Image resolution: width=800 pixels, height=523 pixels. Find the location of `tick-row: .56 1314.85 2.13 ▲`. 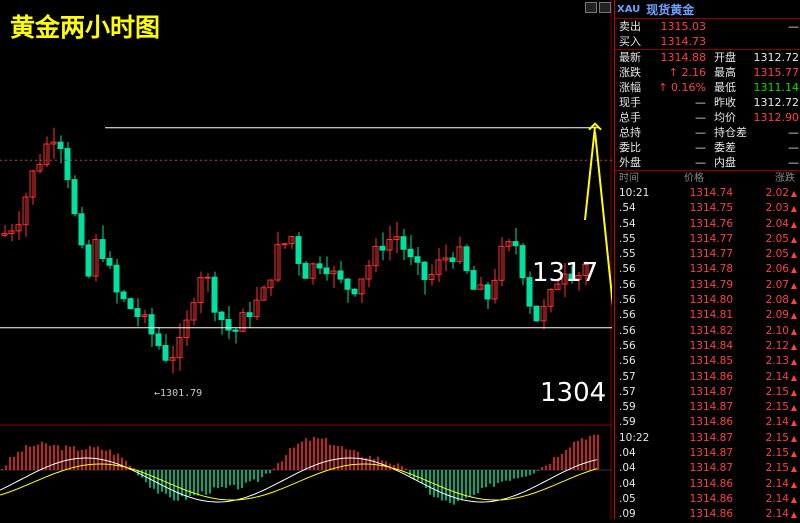

tick-row: .56 1314.85 2.13 ▲ is located at coordinates (707, 361).